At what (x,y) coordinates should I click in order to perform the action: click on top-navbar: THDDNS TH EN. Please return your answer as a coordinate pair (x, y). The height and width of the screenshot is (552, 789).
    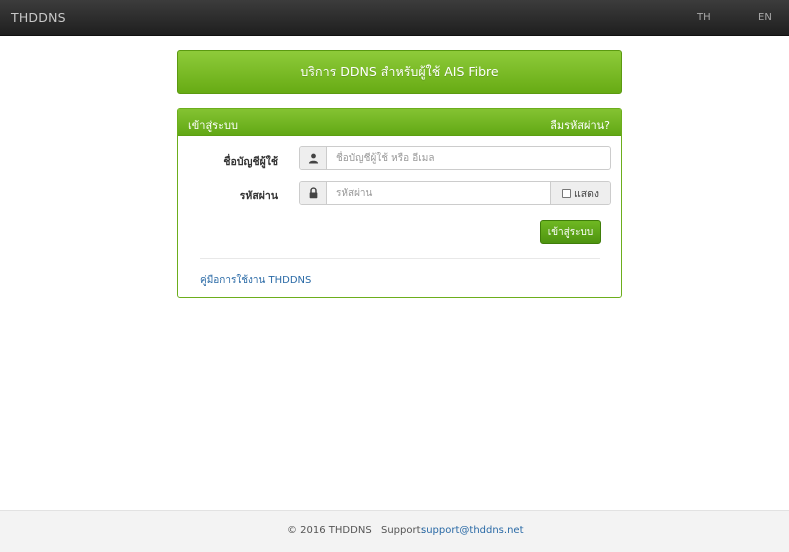
    Looking at the image, I should click on (394, 18).